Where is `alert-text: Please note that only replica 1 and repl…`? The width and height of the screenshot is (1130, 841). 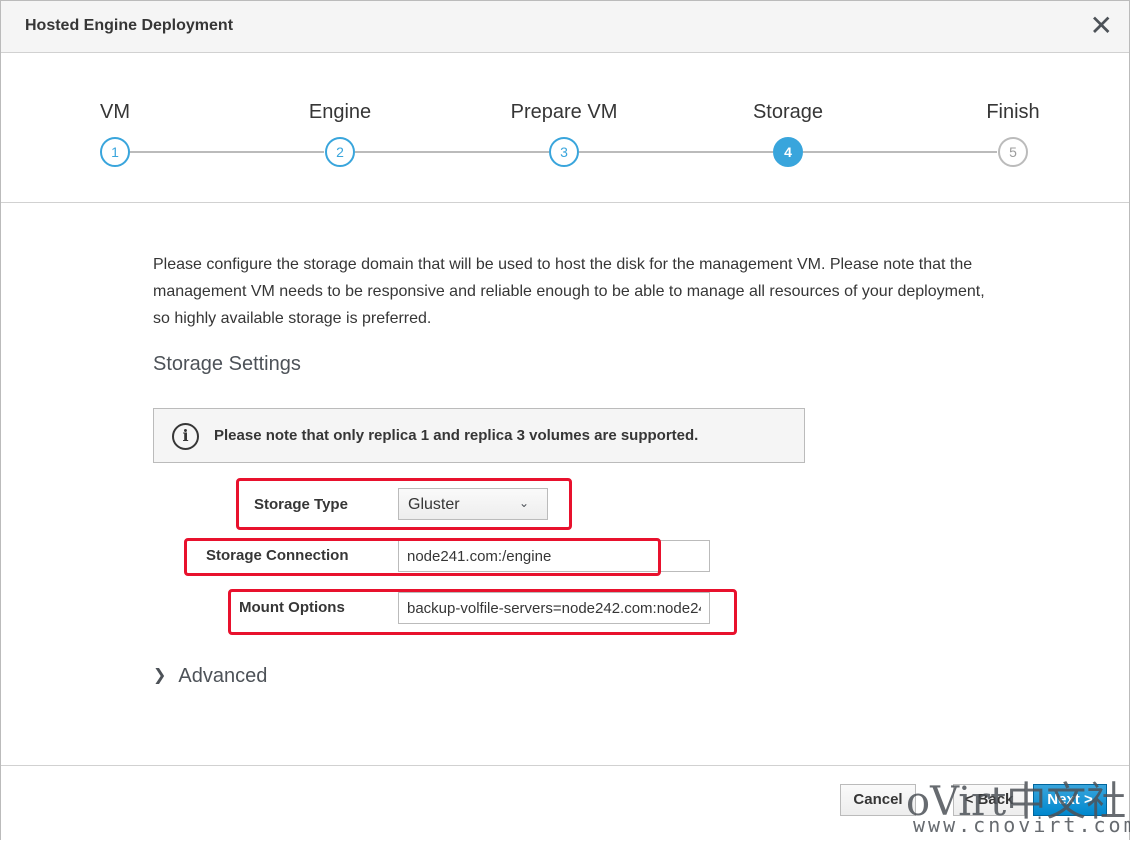 alert-text: Please note that only replica 1 and repl… is located at coordinates (456, 435).